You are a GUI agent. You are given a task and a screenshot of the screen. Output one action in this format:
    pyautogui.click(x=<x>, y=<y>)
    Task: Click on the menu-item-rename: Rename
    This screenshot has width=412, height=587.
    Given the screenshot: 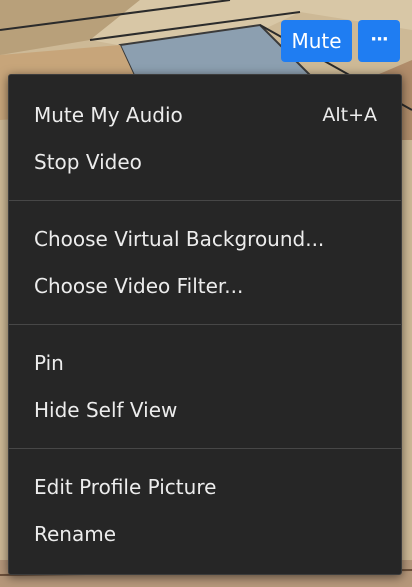 What is the action you would take?
    pyautogui.click(x=205, y=534)
    